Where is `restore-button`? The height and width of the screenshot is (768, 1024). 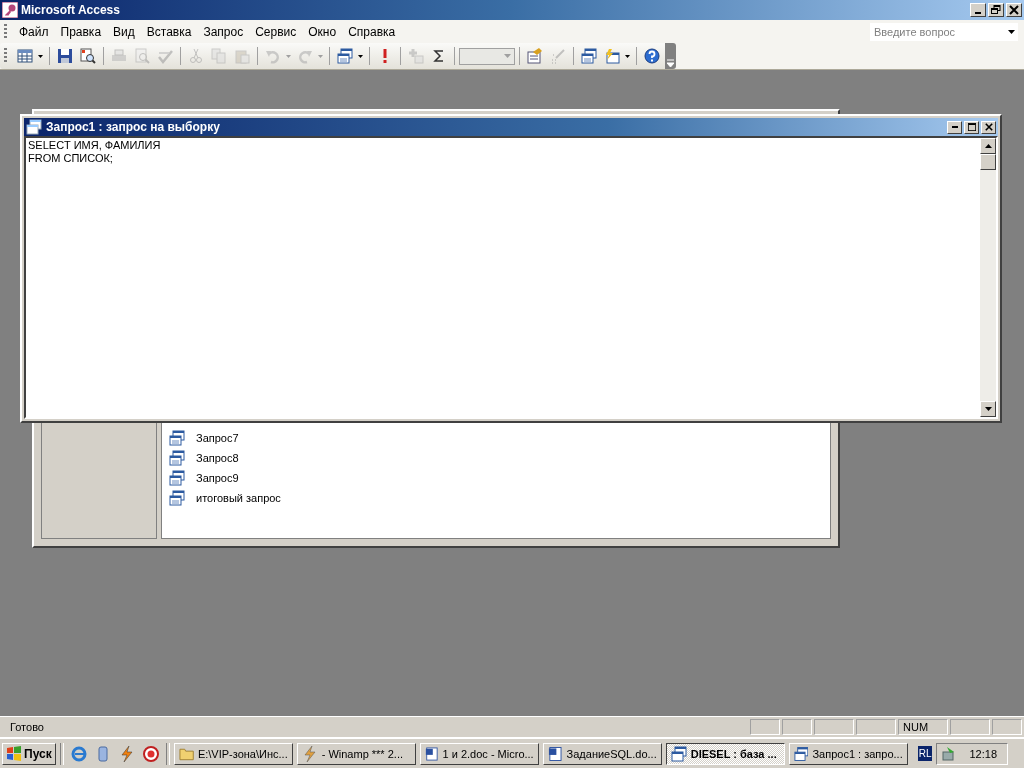
restore-button is located at coordinates (996, 10).